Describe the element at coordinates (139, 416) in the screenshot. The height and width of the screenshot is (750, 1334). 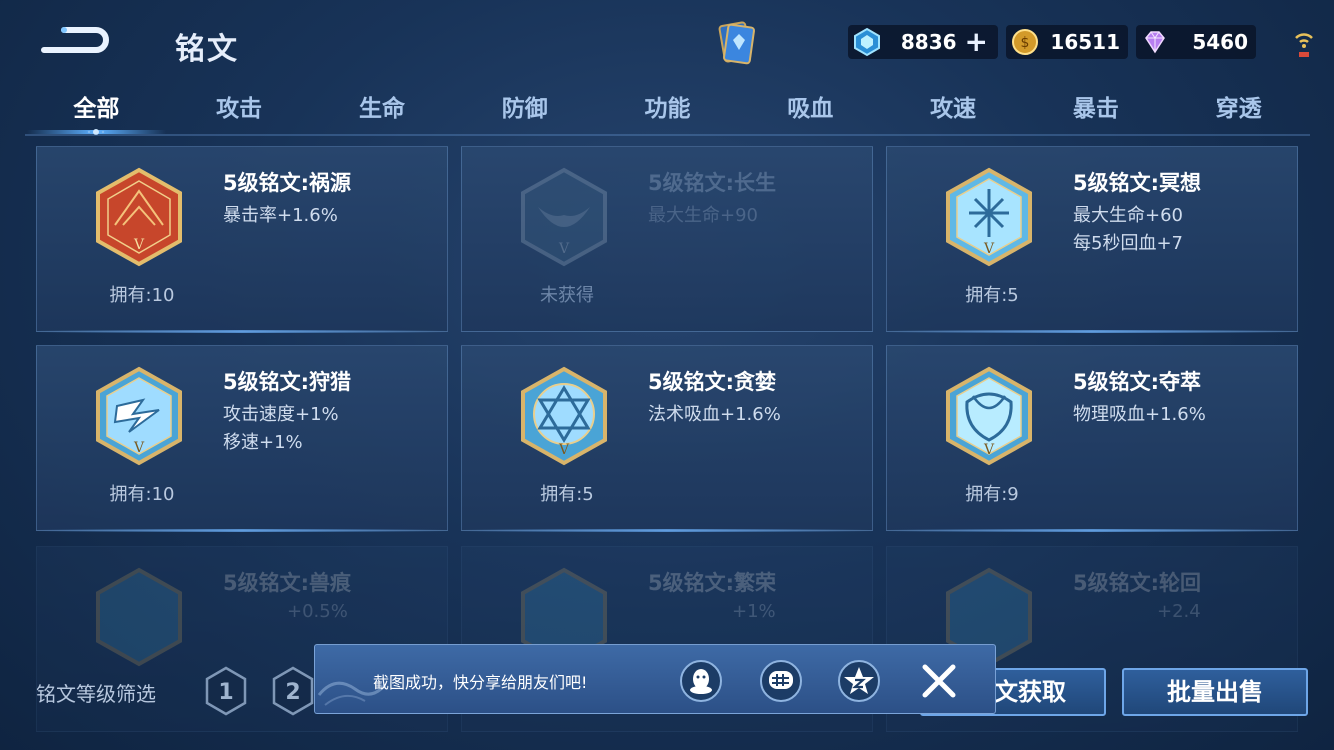
I see `rune-shoulie-icon: V` at that location.